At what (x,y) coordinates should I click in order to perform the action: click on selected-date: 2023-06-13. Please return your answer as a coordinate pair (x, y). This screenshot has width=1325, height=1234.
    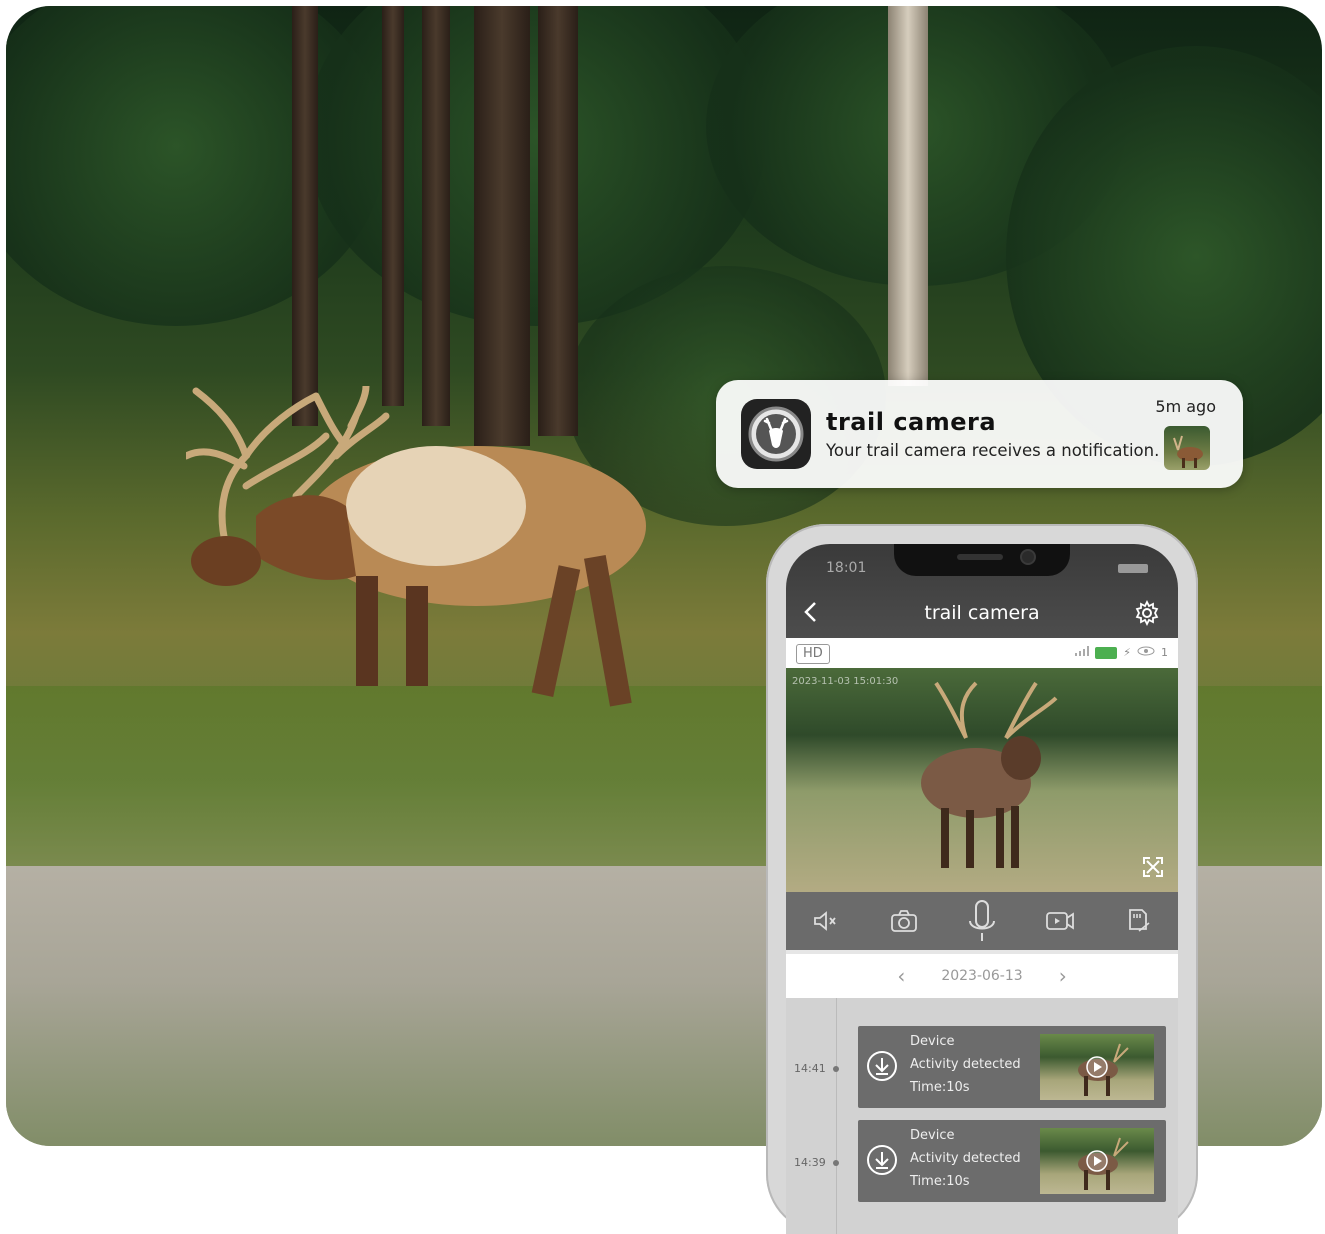
    Looking at the image, I should click on (981, 976).